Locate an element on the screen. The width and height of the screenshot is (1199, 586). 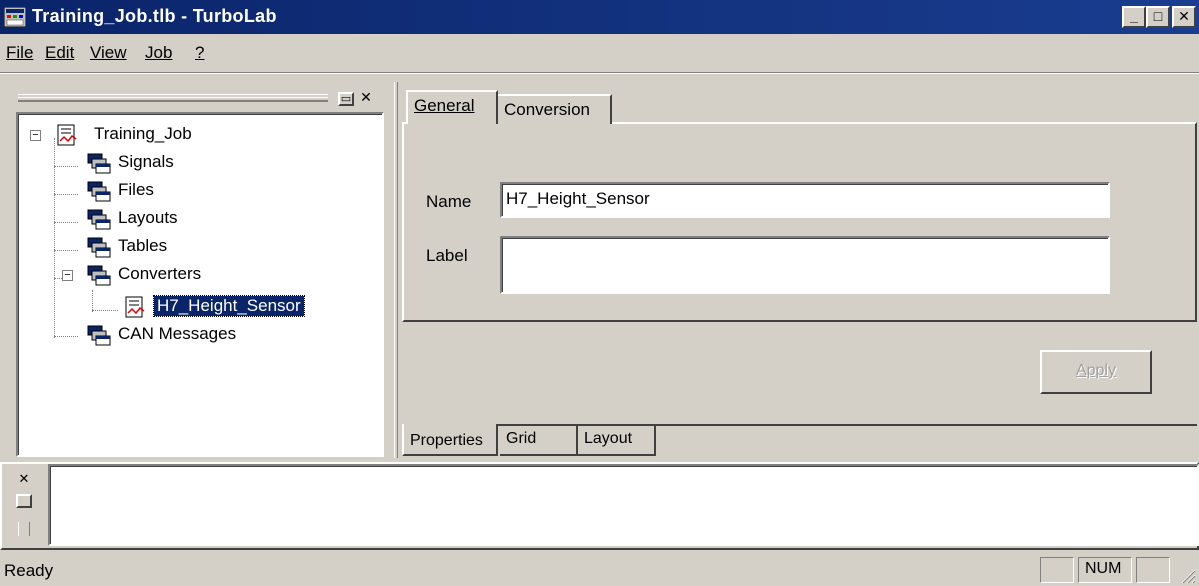
tree-item-training-job: − Training_Job is located at coordinates (172, 135).